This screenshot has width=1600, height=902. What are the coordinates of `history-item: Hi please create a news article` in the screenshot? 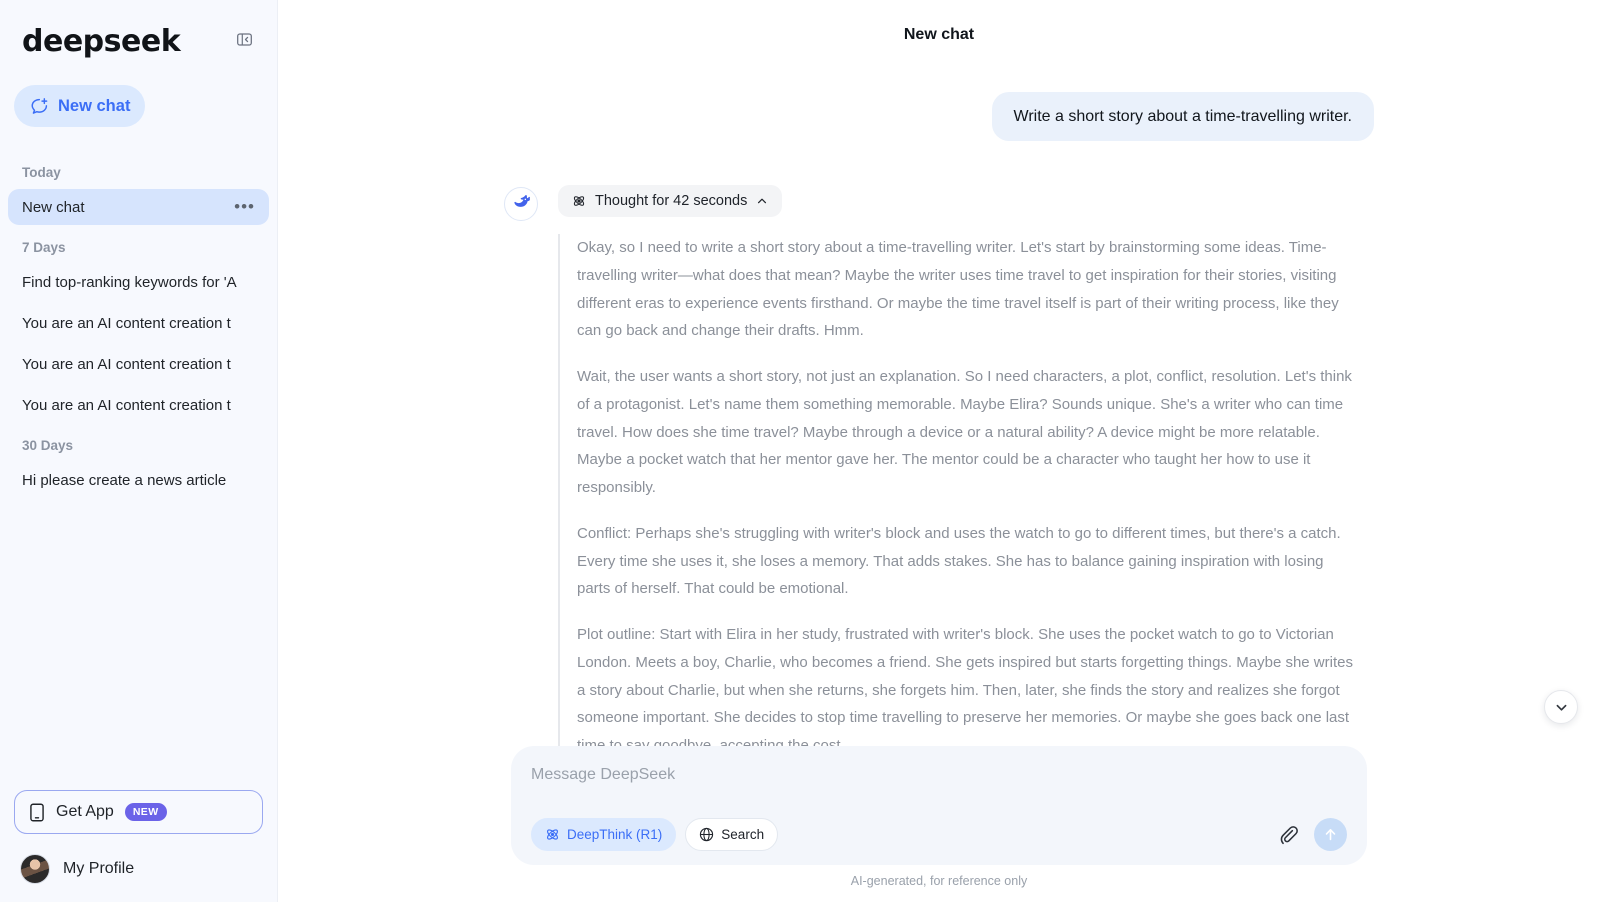 It's located at (138, 480).